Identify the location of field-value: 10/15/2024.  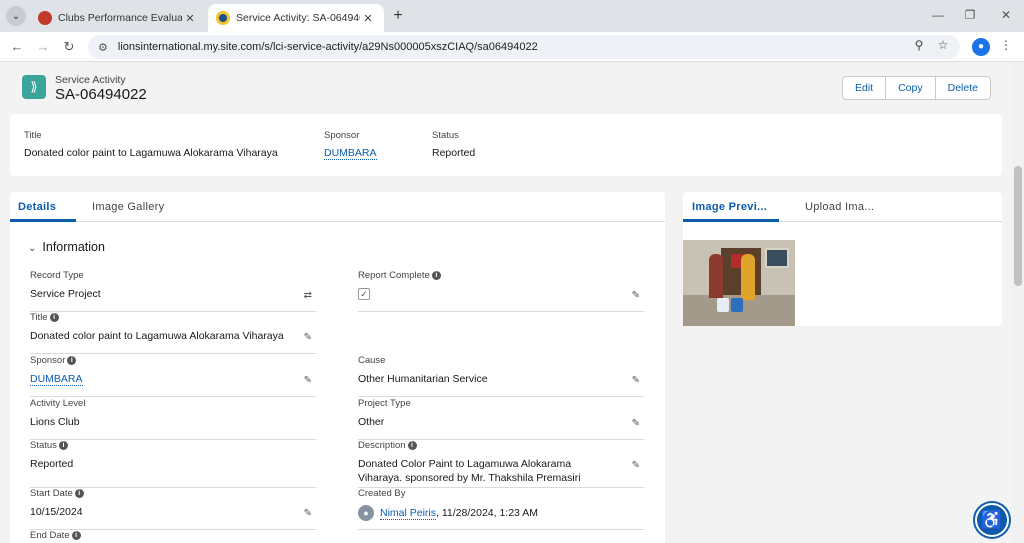
(56, 512).